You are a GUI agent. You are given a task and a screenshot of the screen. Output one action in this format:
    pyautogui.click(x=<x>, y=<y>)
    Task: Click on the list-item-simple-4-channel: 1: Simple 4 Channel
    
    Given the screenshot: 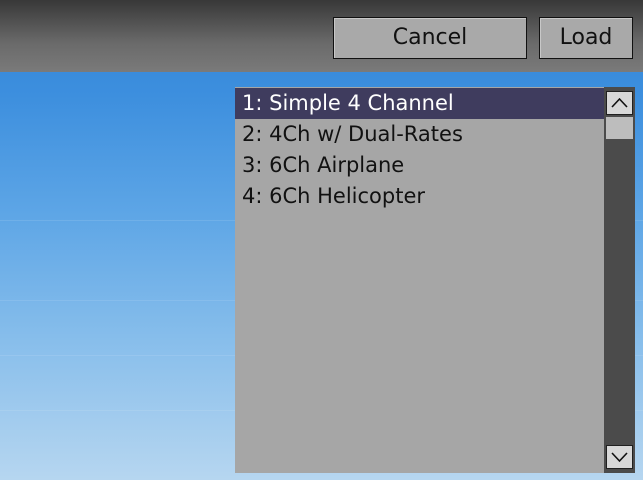 What is the action you would take?
    pyautogui.click(x=419, y=103)
    